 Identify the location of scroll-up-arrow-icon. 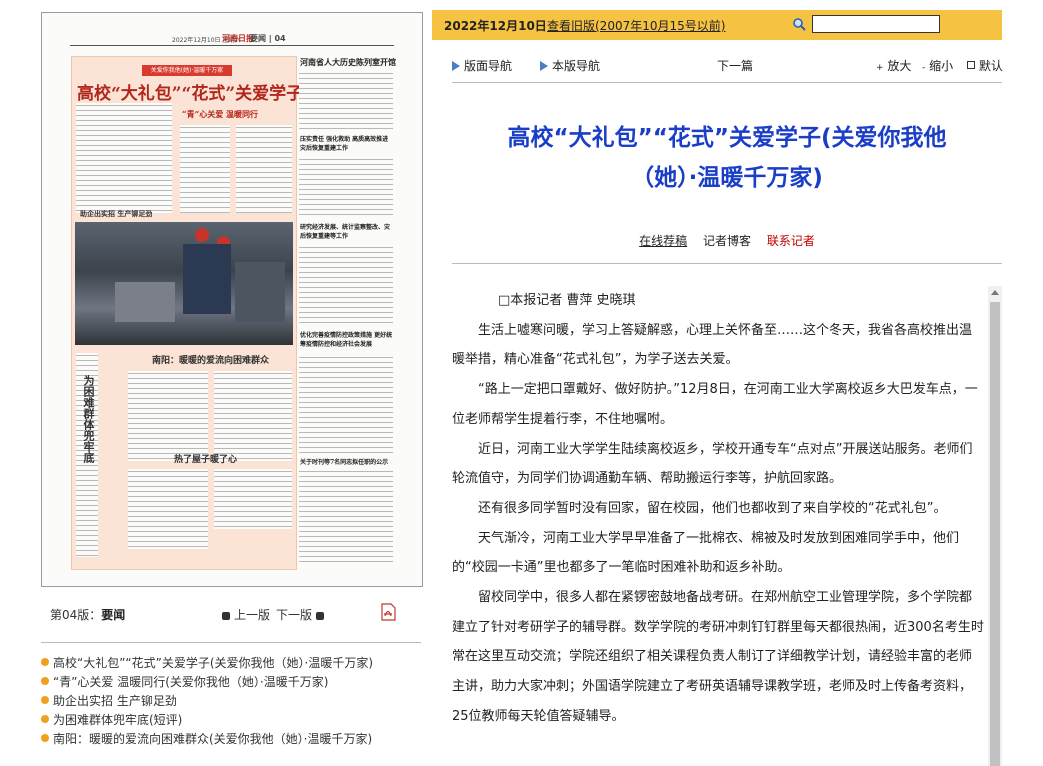
(995, 293).